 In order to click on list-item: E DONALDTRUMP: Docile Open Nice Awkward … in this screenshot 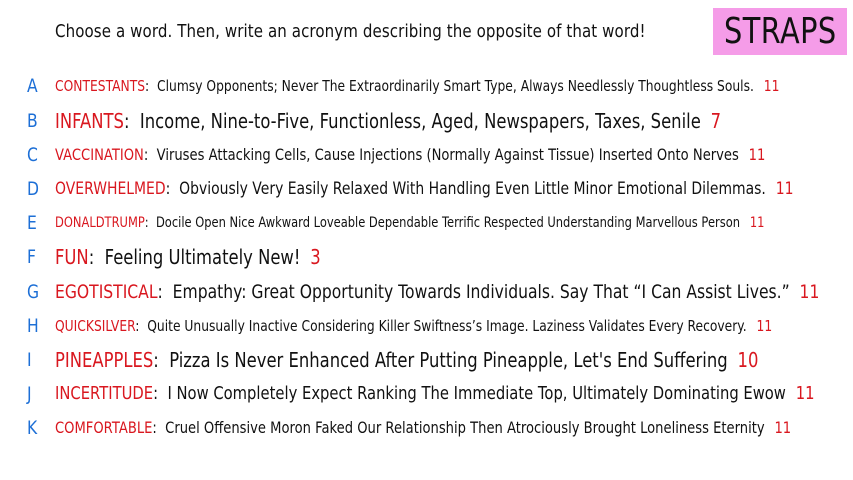, I will do `click(426, 223)`.